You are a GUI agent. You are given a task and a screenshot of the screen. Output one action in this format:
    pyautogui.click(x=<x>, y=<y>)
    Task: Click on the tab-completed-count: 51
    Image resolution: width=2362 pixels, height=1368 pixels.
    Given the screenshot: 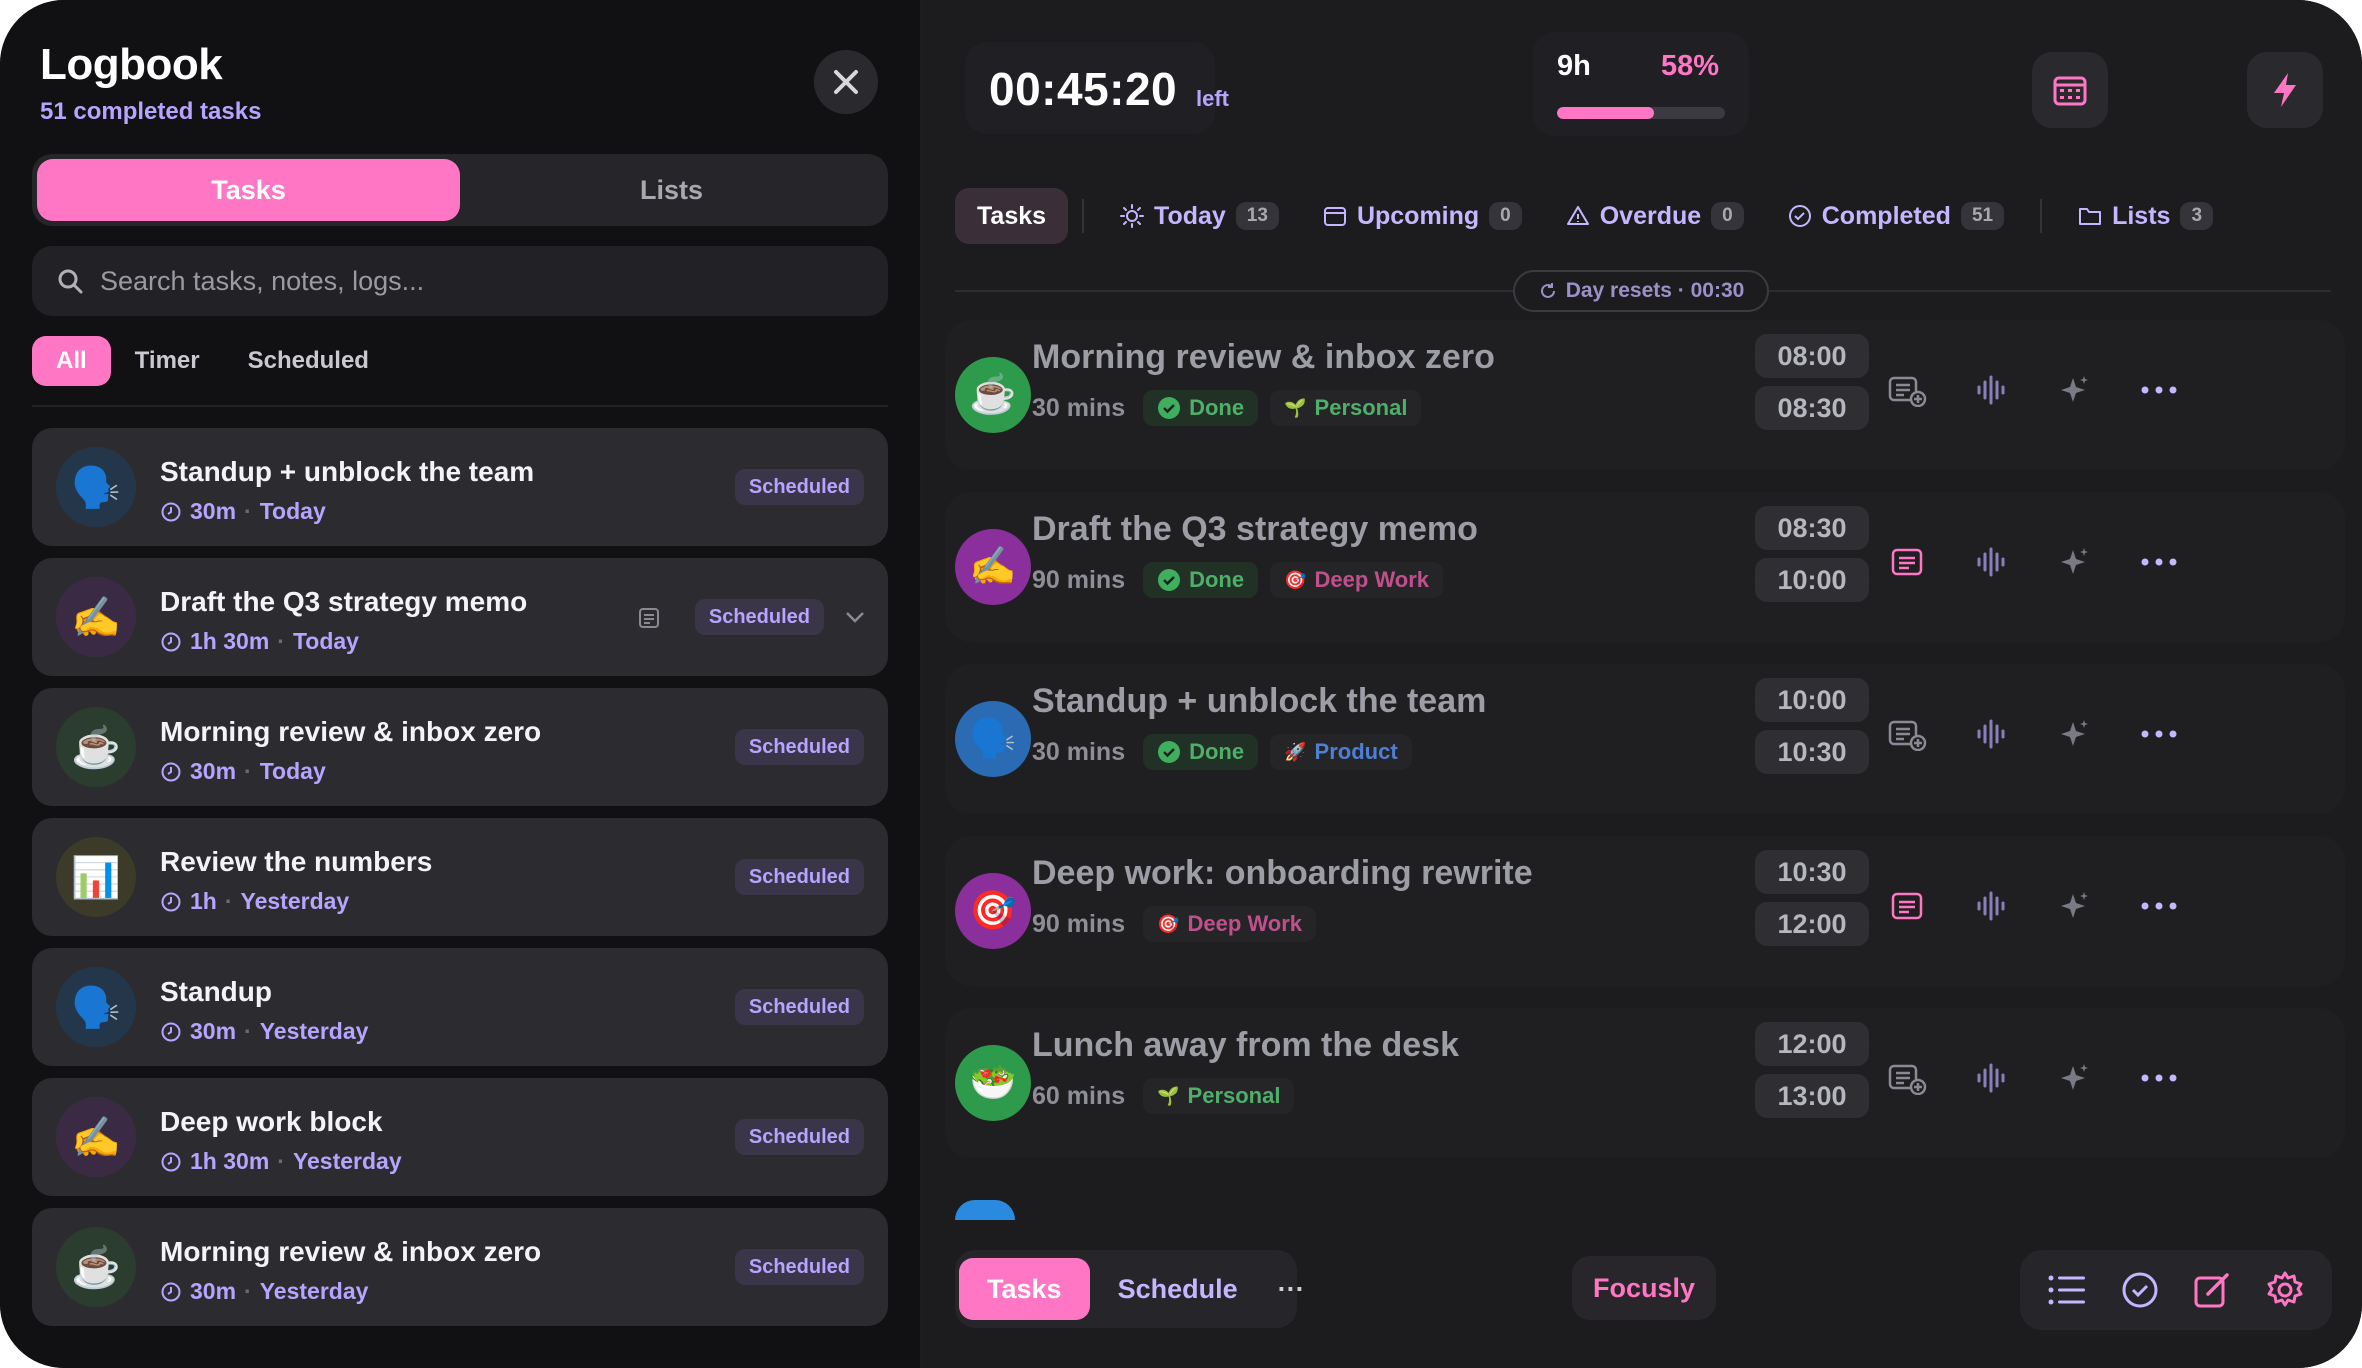 What is the action you would take?
    pyautogui.click(x=1982, y=216)
    